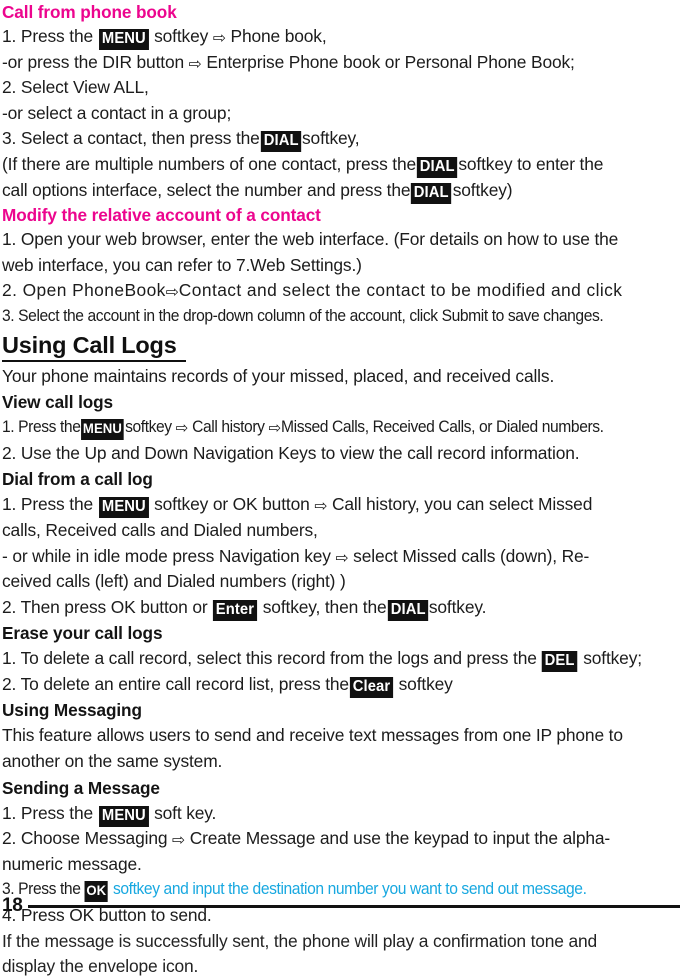 The width and height of the screenshot is (682, 980). I want to click on text-run: softkey to enter the, so click(531, 163).